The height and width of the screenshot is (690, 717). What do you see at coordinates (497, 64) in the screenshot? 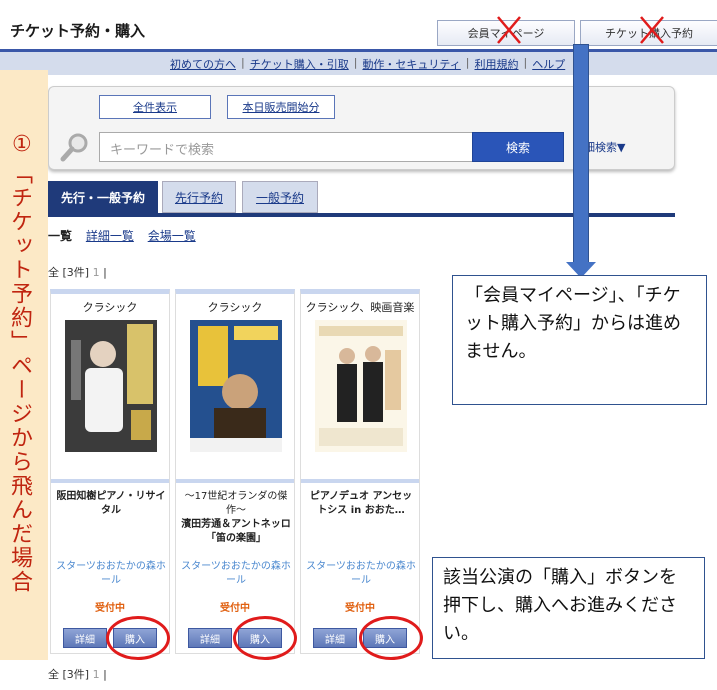
I see `link-terms: 利用規約` at bounding box center [497, 64].